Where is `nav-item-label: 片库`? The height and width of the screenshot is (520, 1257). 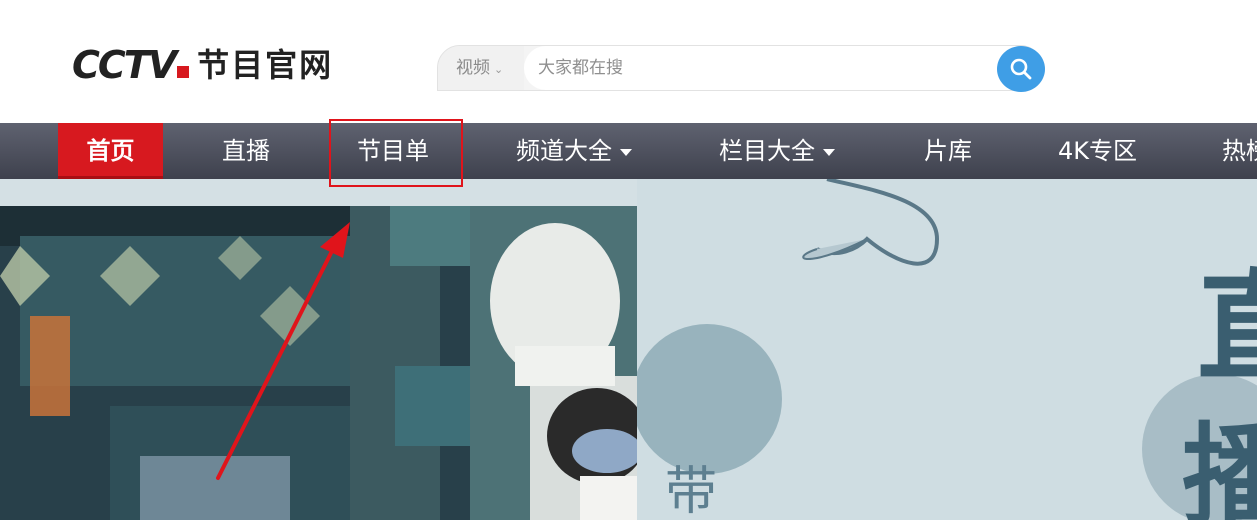 nav-item-label: 片库 is located at coordinates (948, 151).